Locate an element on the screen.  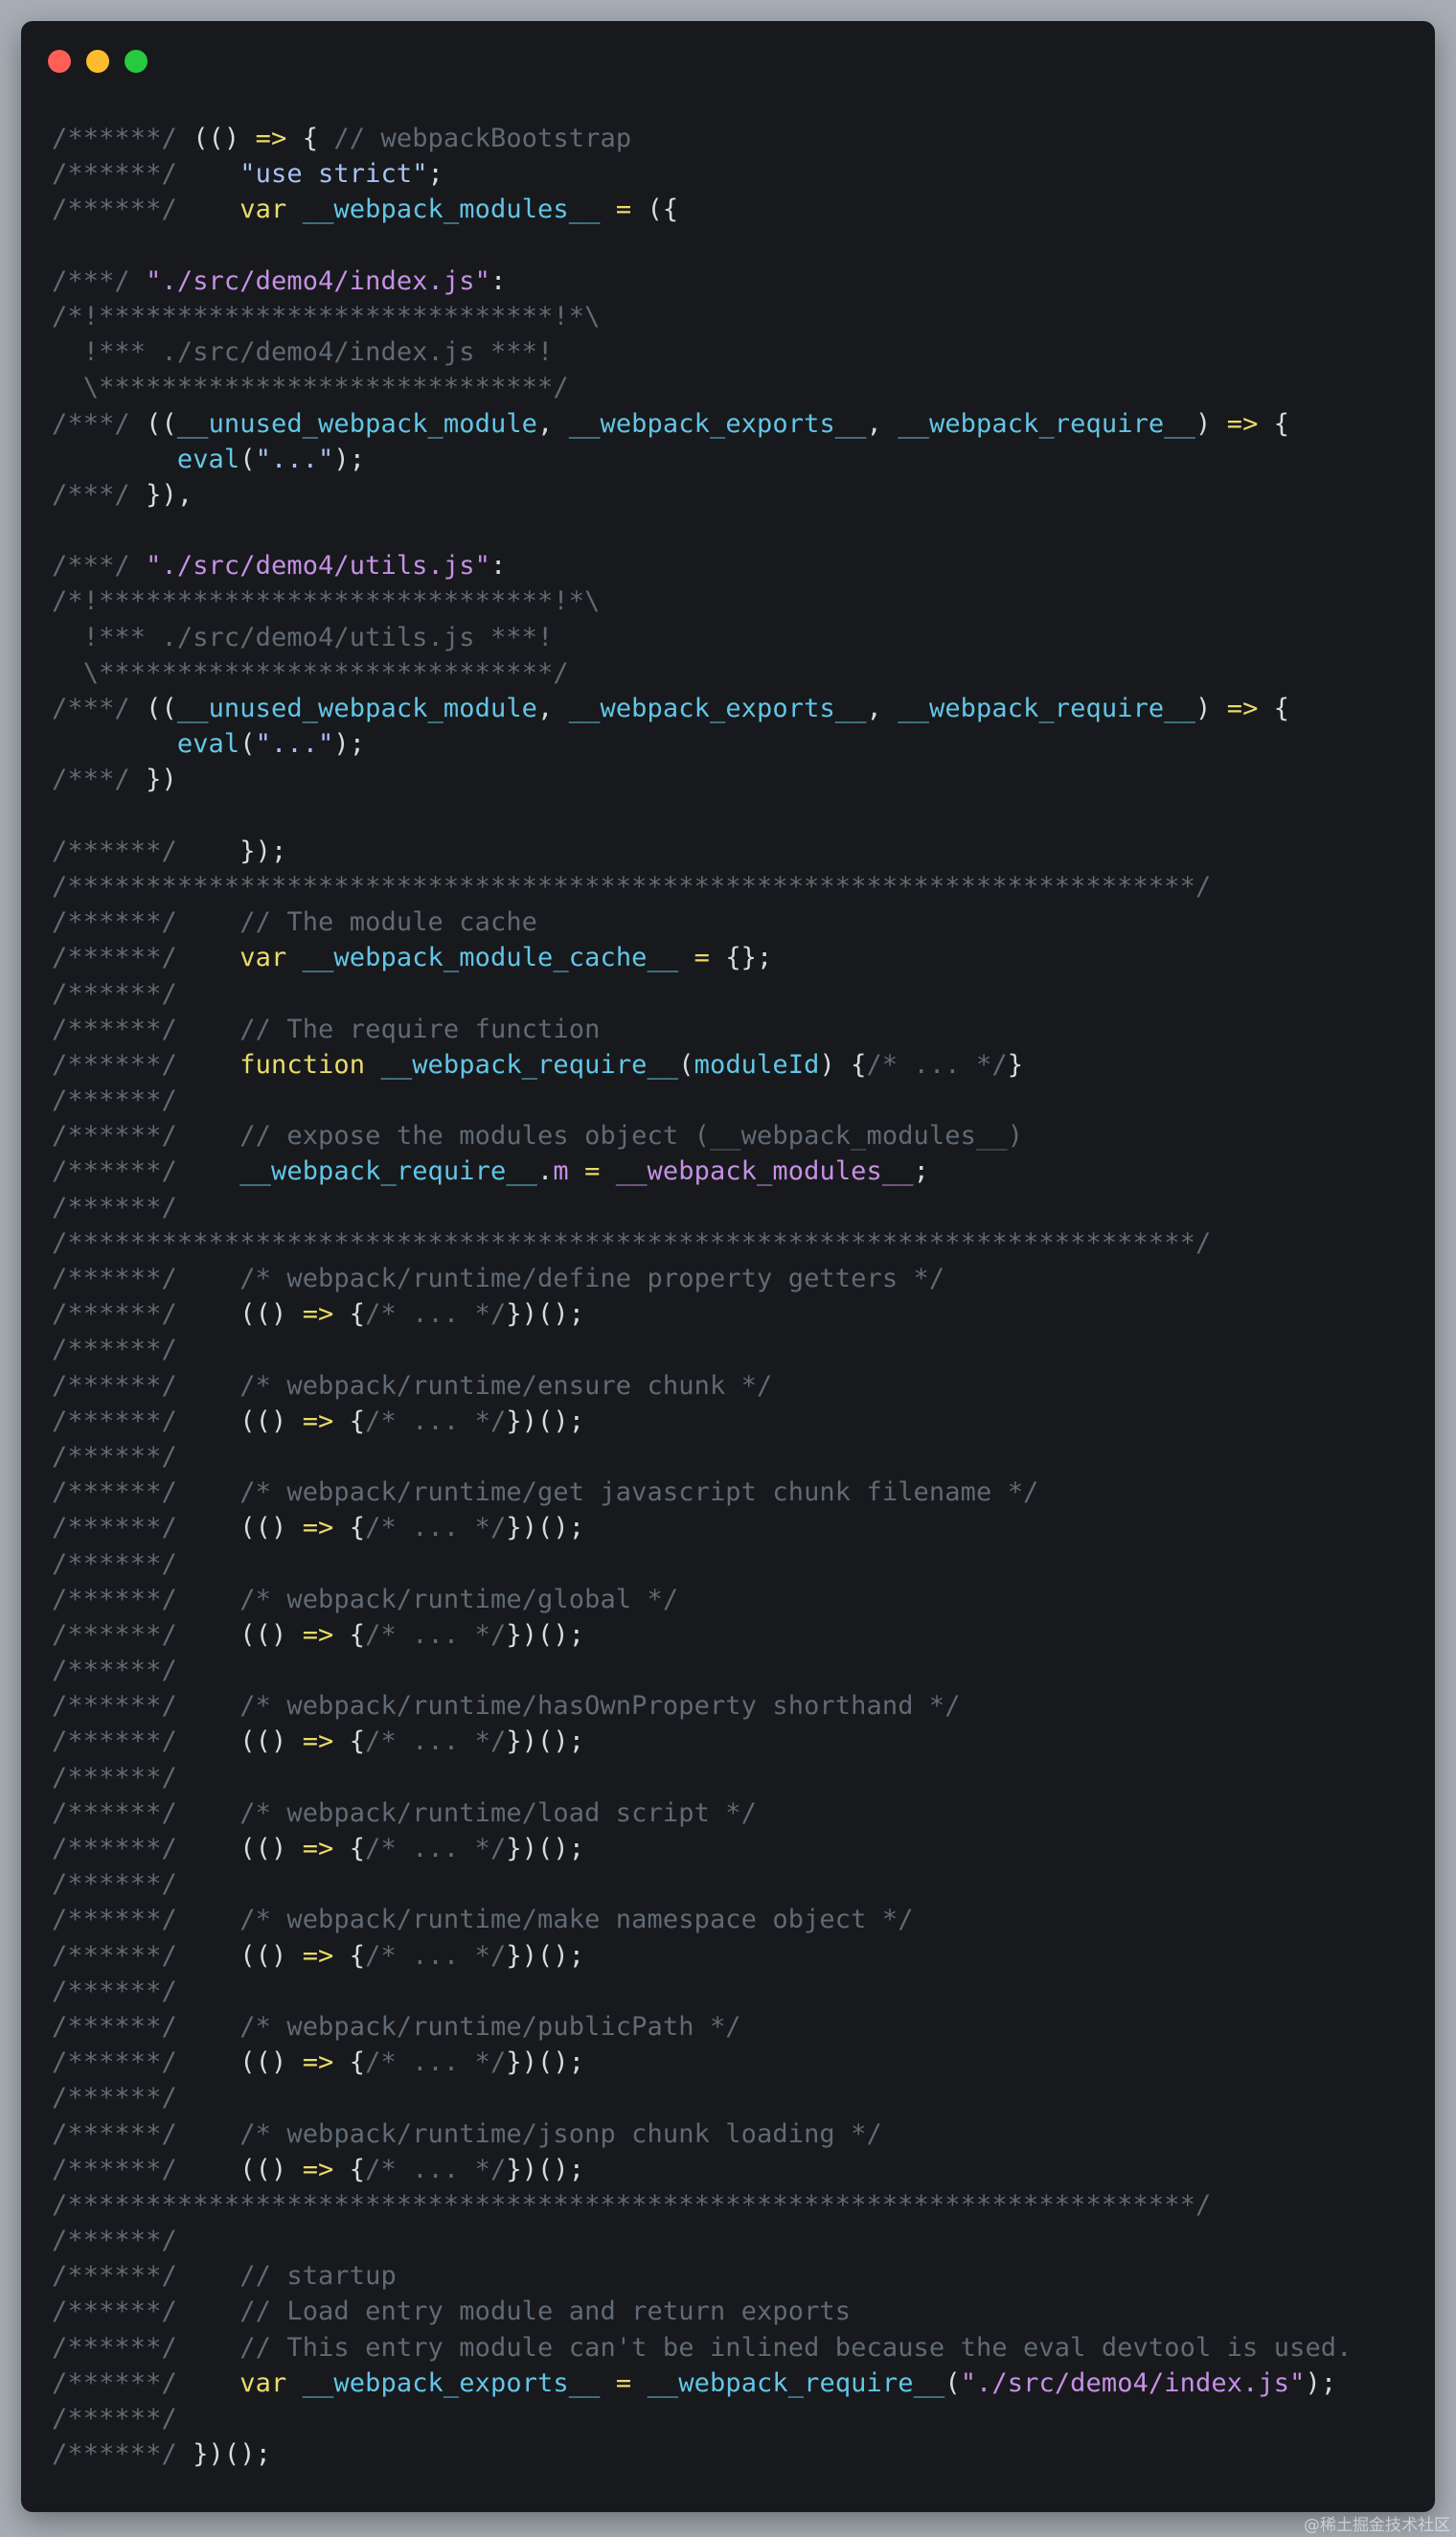
code-token: __webpack_exports__ is located at coordinates (717, 709).